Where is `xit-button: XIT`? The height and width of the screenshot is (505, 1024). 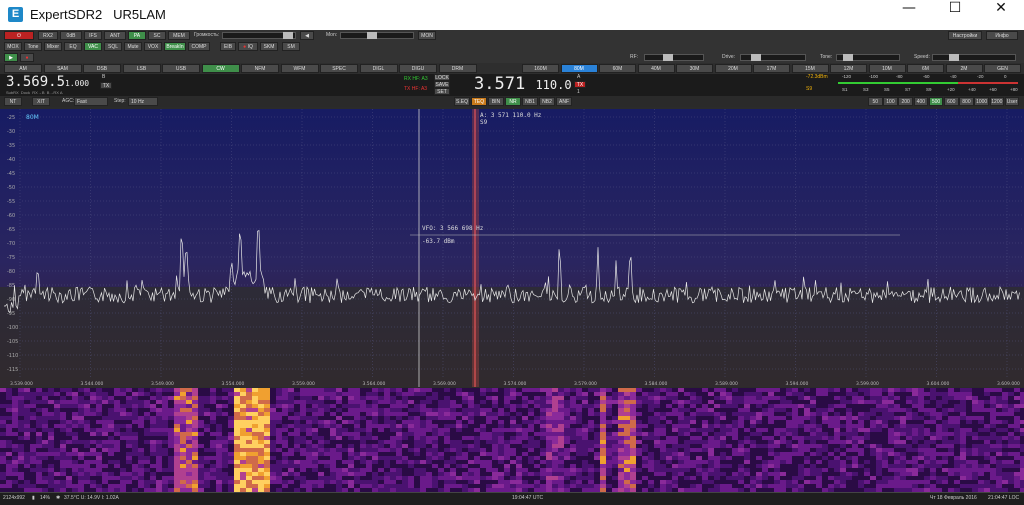 xit-button: XIT is located at coordinates (41, 101).